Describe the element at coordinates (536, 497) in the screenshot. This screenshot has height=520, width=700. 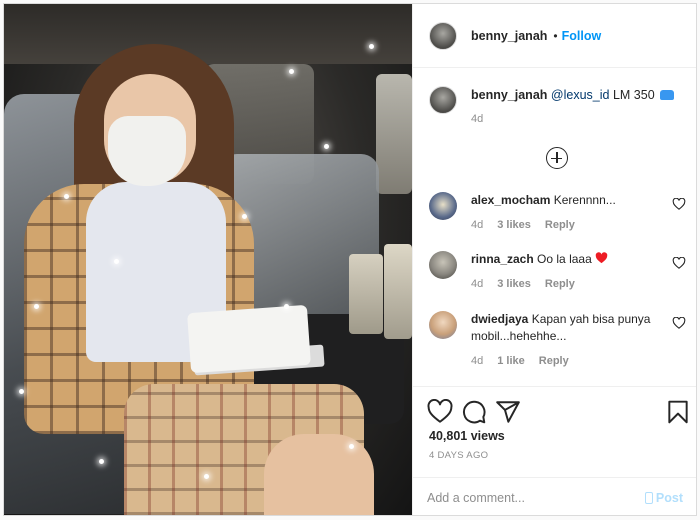
I see `add-comment-input` at that location.